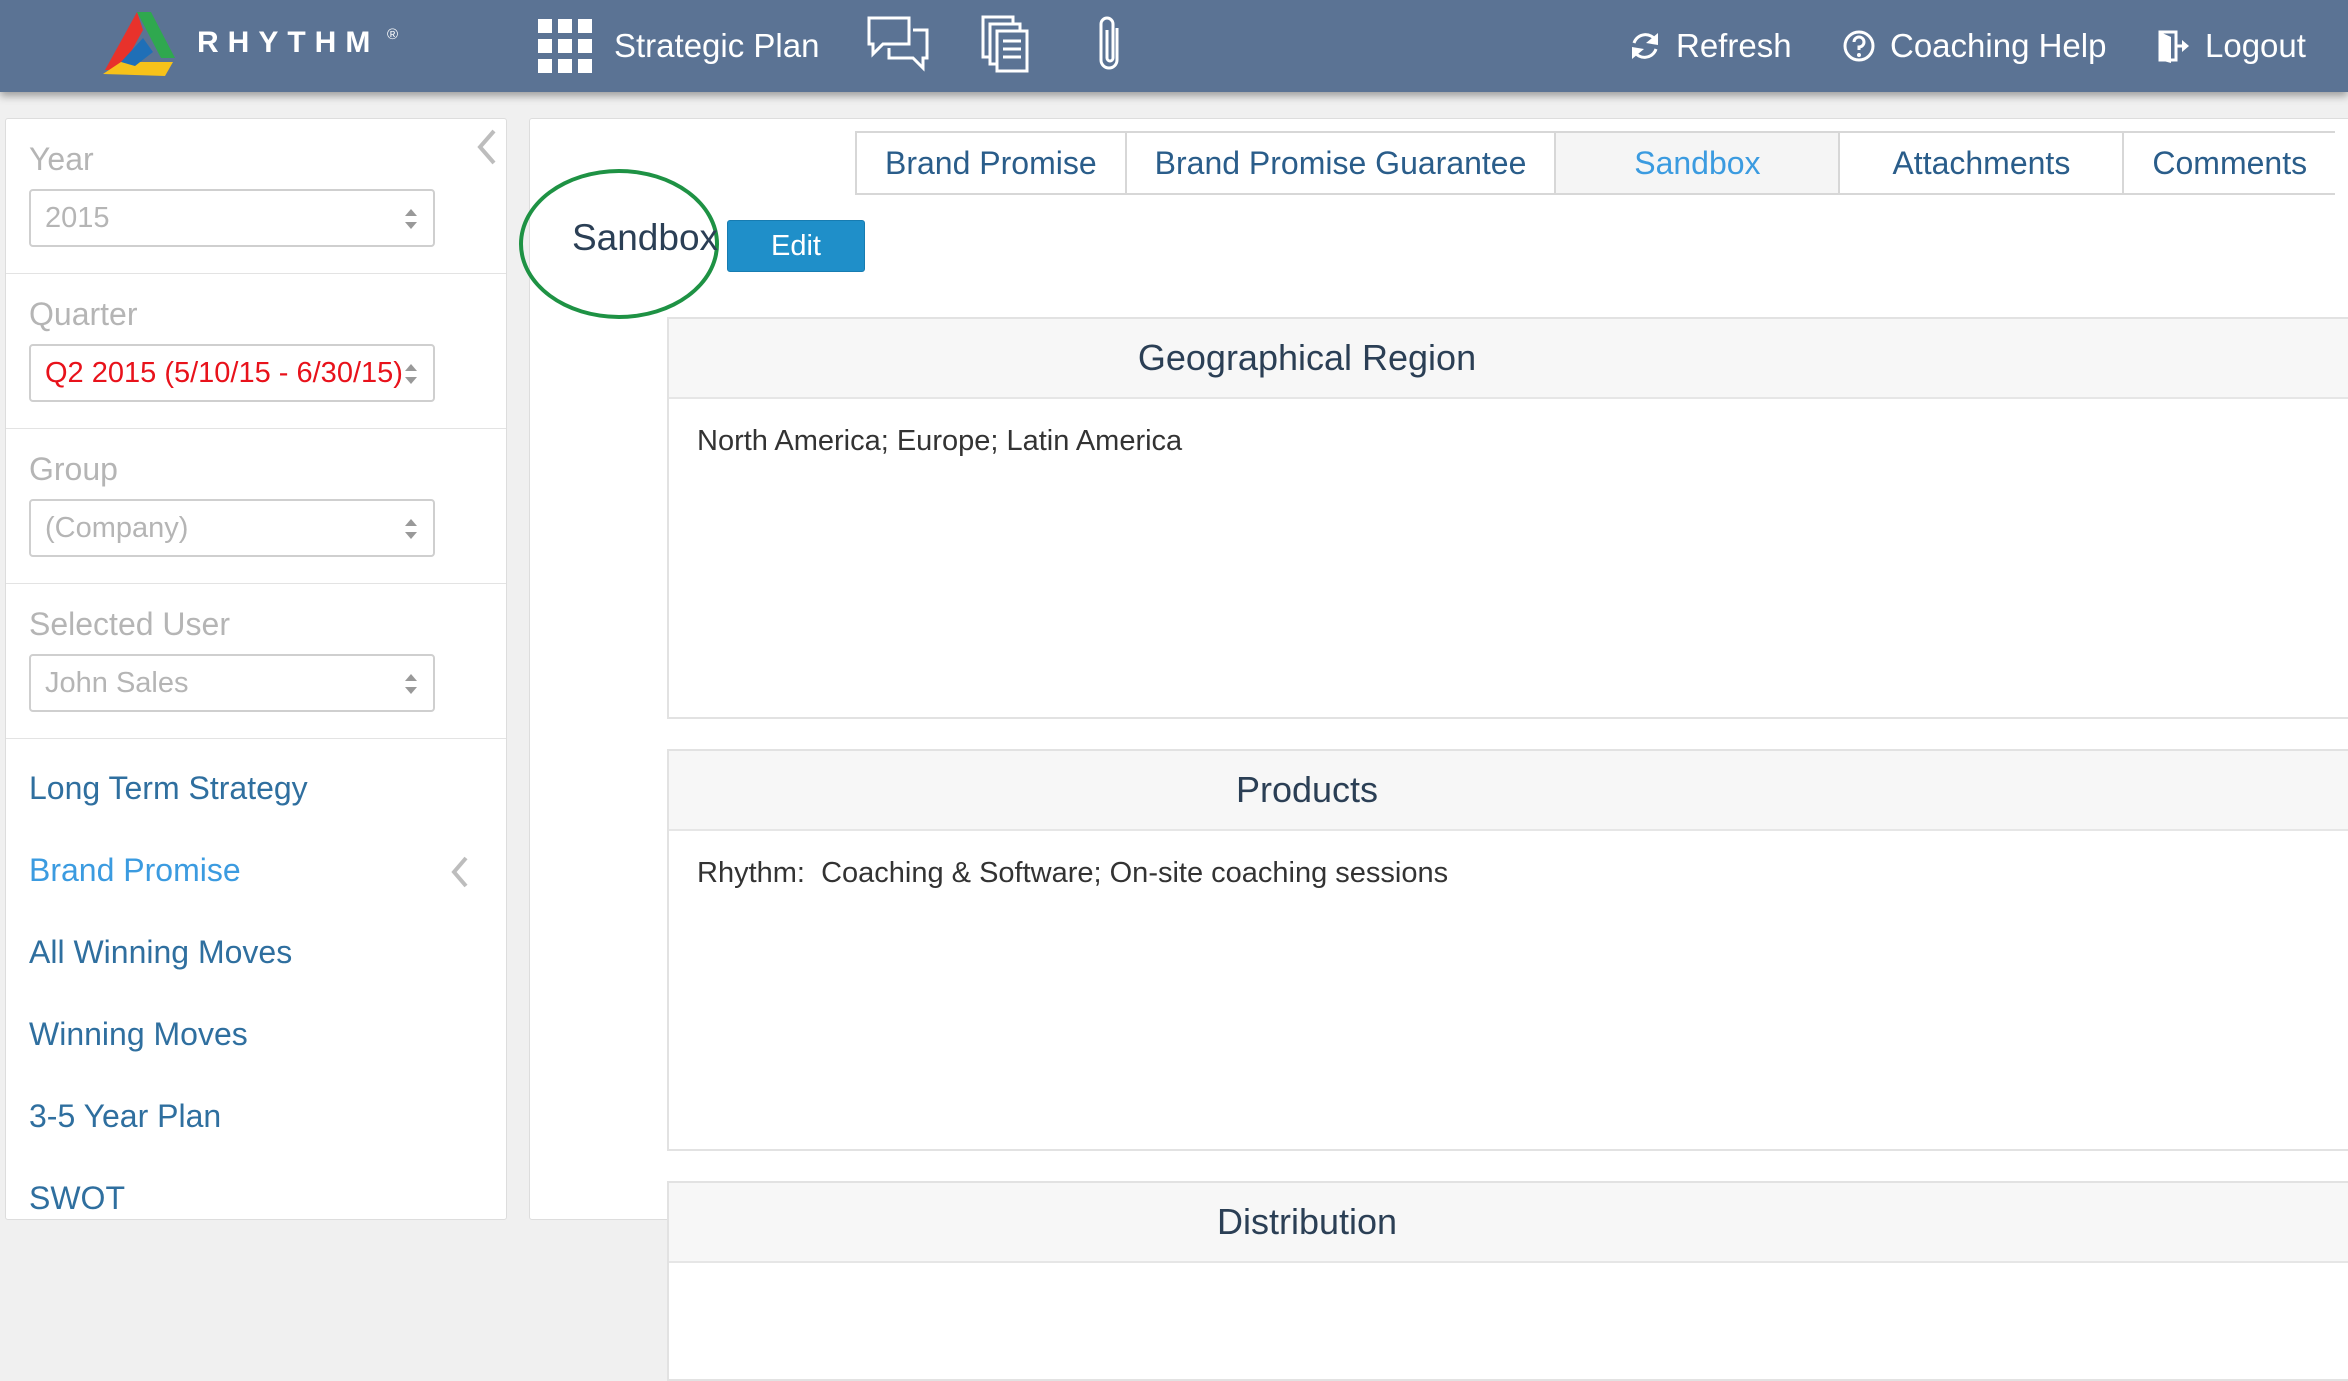  What do you see at coordinates (717, 45) in the screenshot?
I see `strategic-plan-label: Strategic Plan` at bounding box center [717, 45].